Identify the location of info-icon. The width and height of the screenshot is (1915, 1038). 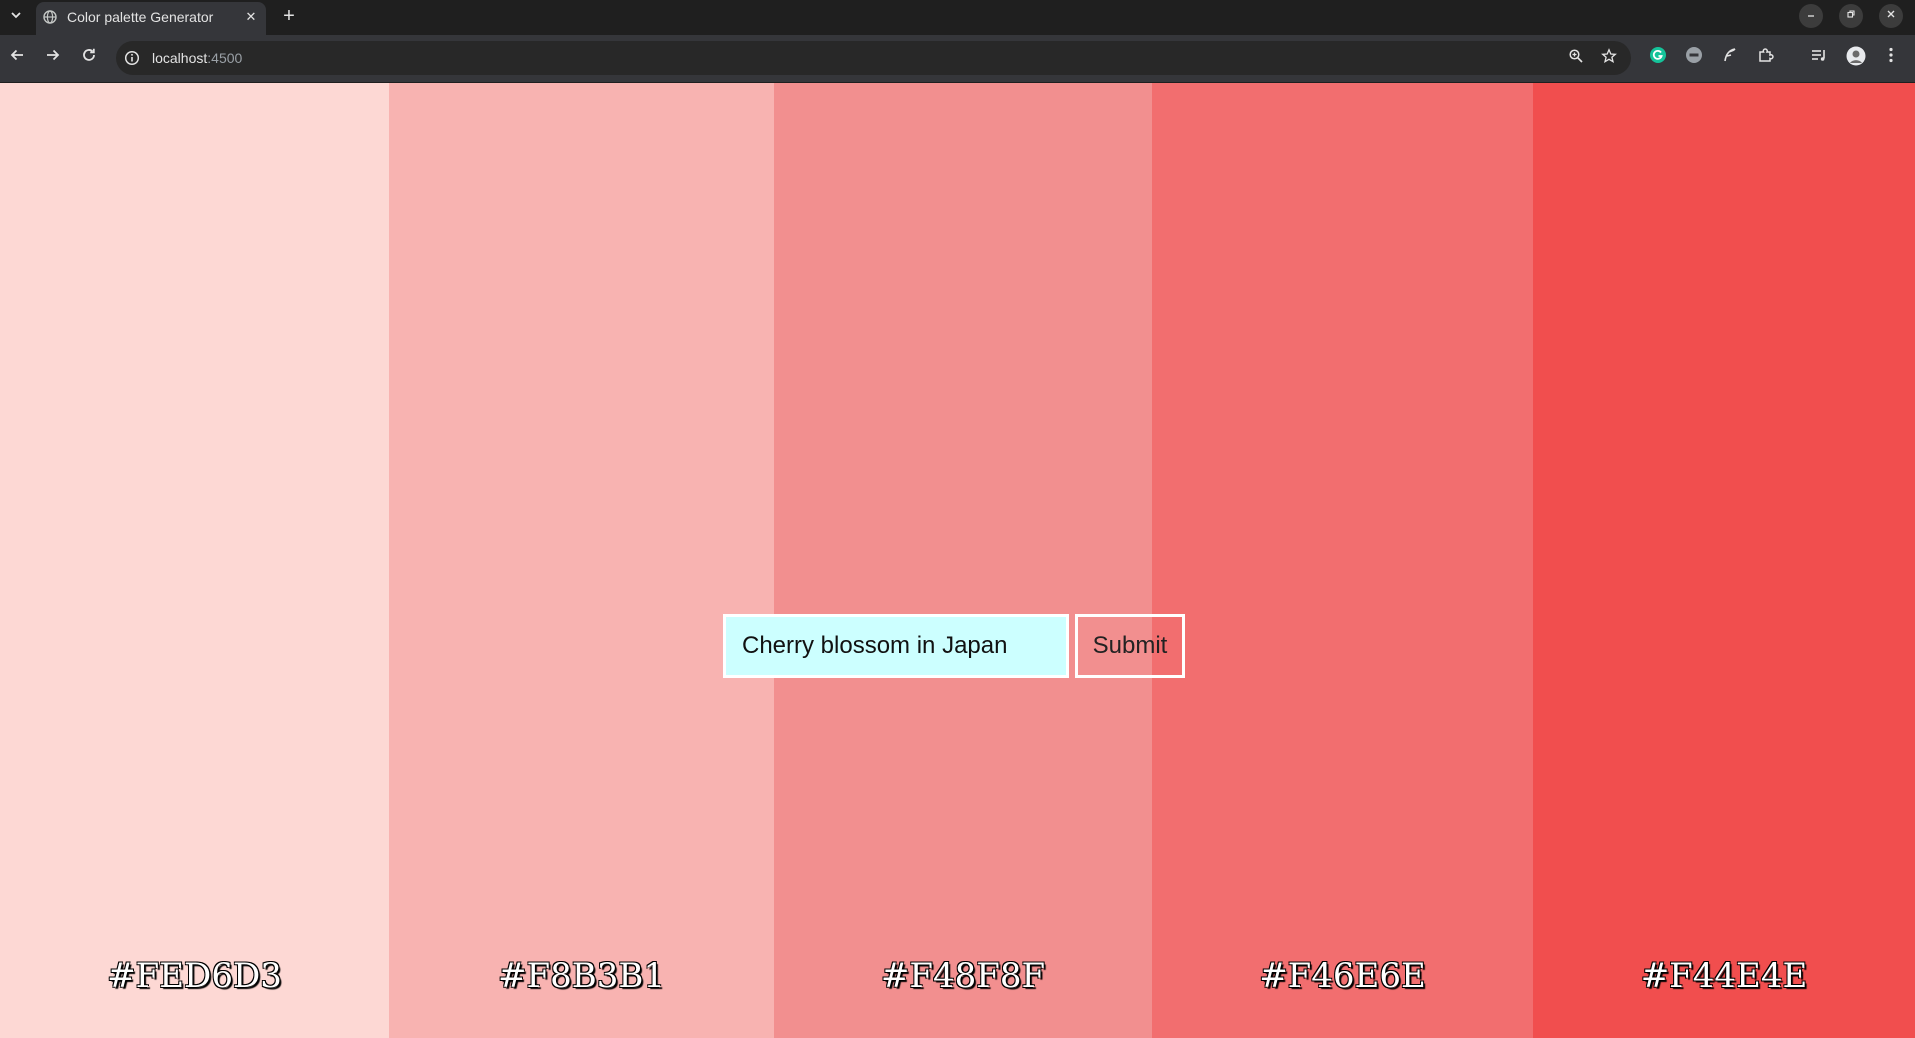
(132, 58).